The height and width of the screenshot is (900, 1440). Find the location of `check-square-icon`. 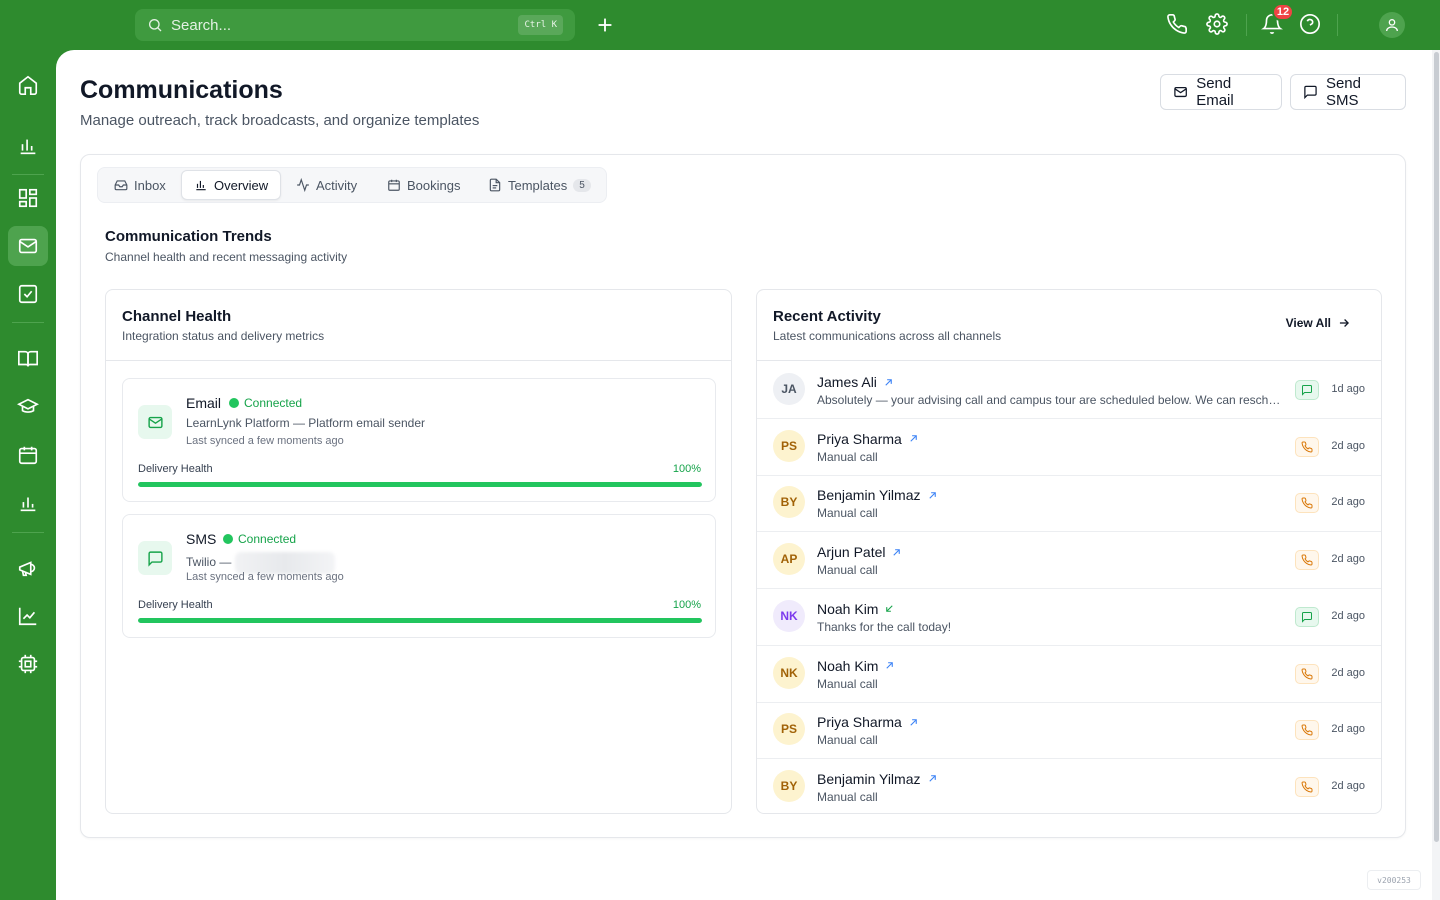

check-square-icon is located at coordinates (28, 294).